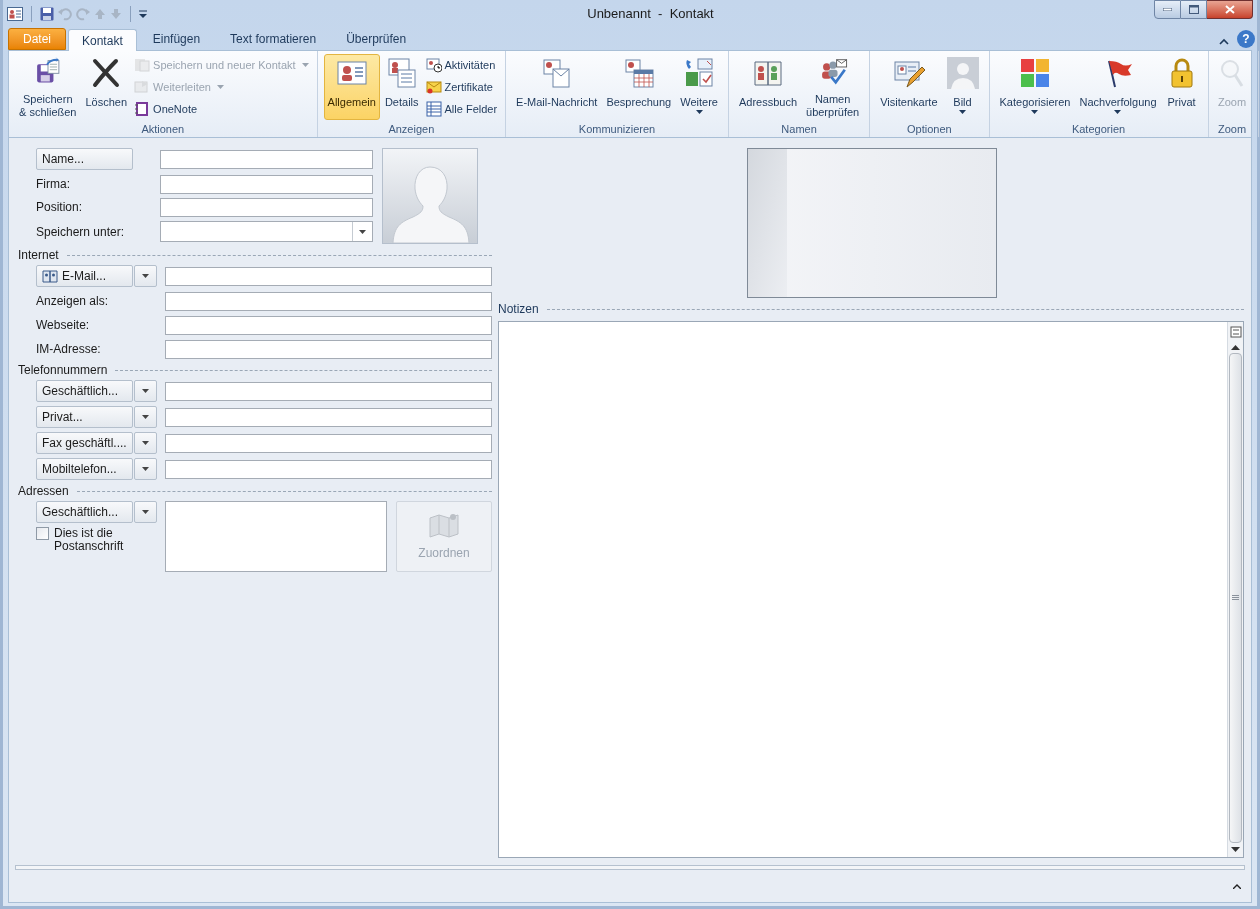 This screenshot has width=1260, height=909. What do you see at coordinates (1235, 332) in the screenshot?
I see `split-window-icon` at bounding box center [1235, 332].